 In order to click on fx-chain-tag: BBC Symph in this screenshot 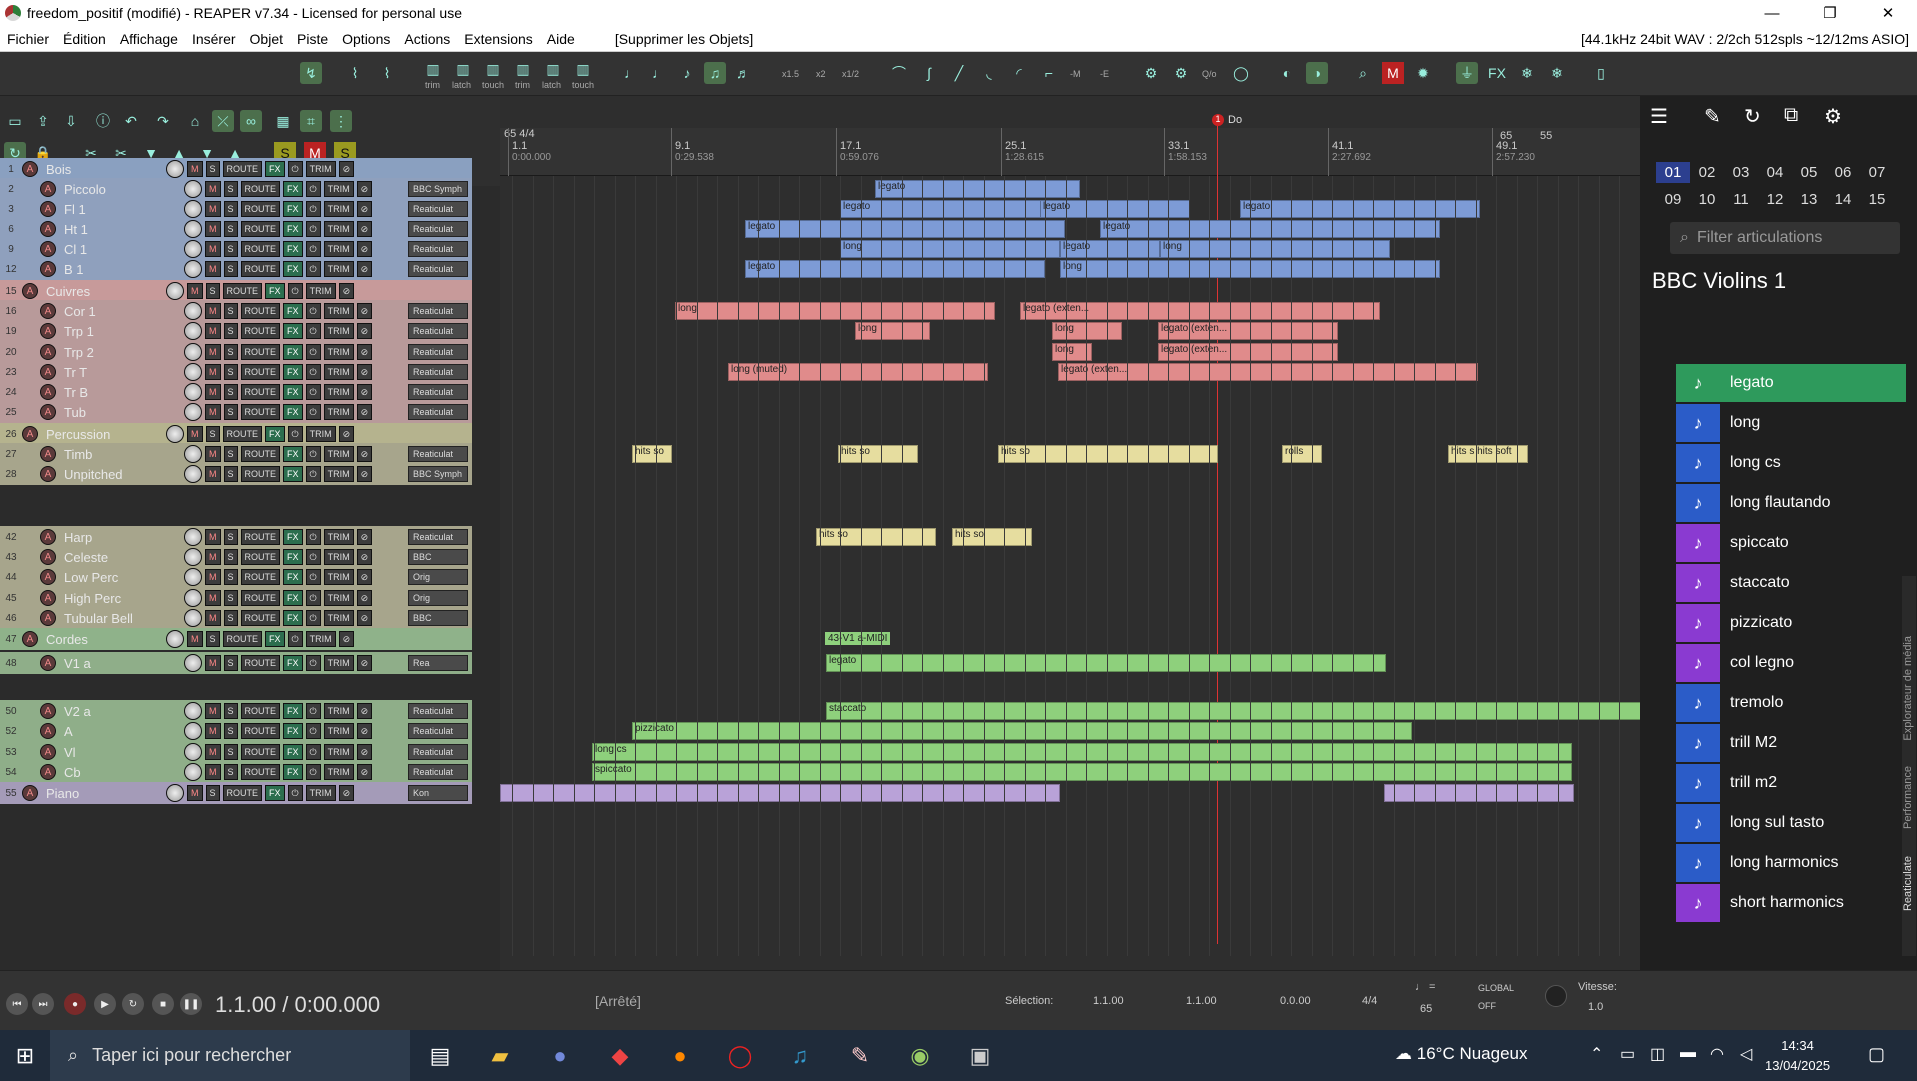, I will do `click(438, 189)`.